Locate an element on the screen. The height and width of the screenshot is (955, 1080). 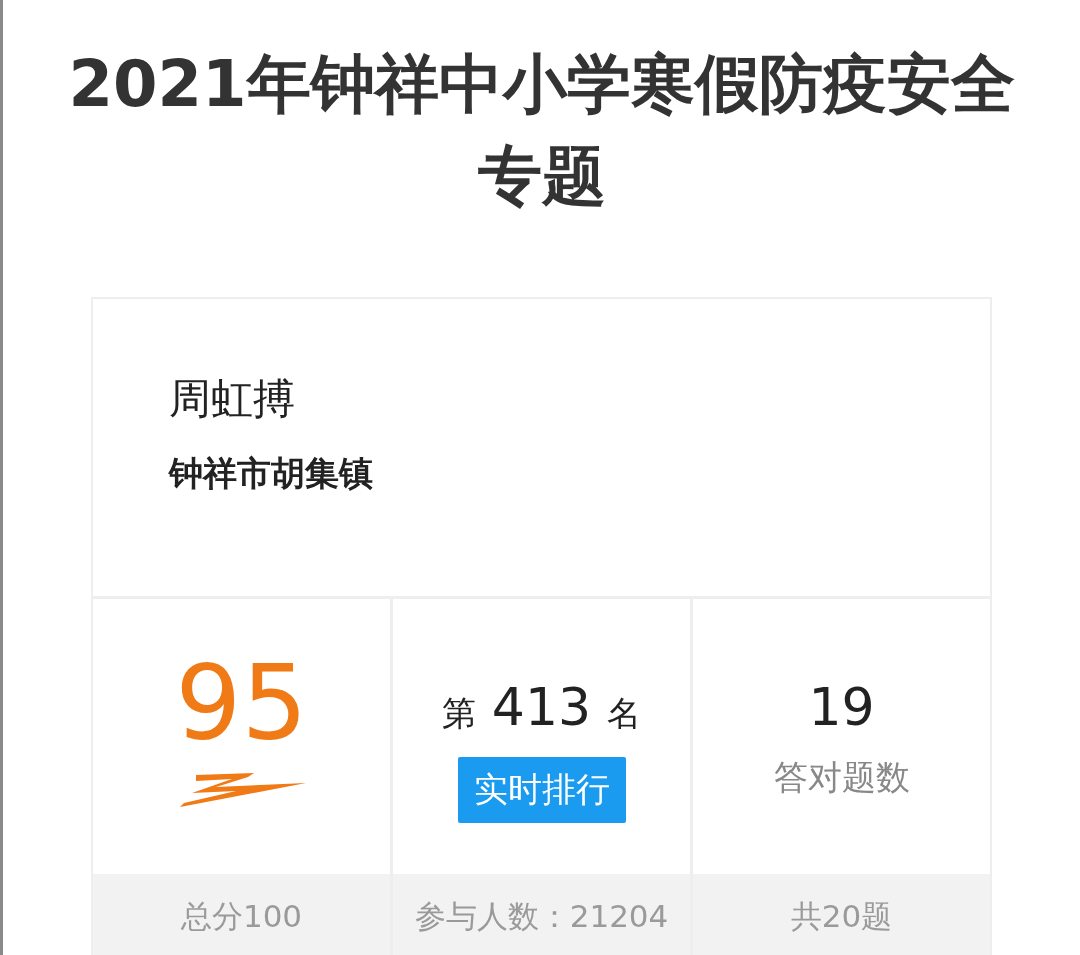
ranking-button: 实时排行 is located at coordinates (541, 790).